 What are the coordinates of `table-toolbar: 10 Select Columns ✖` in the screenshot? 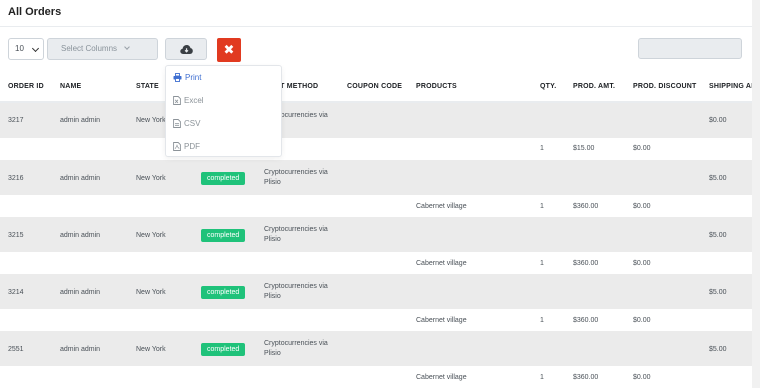 It's located at (380, 50).